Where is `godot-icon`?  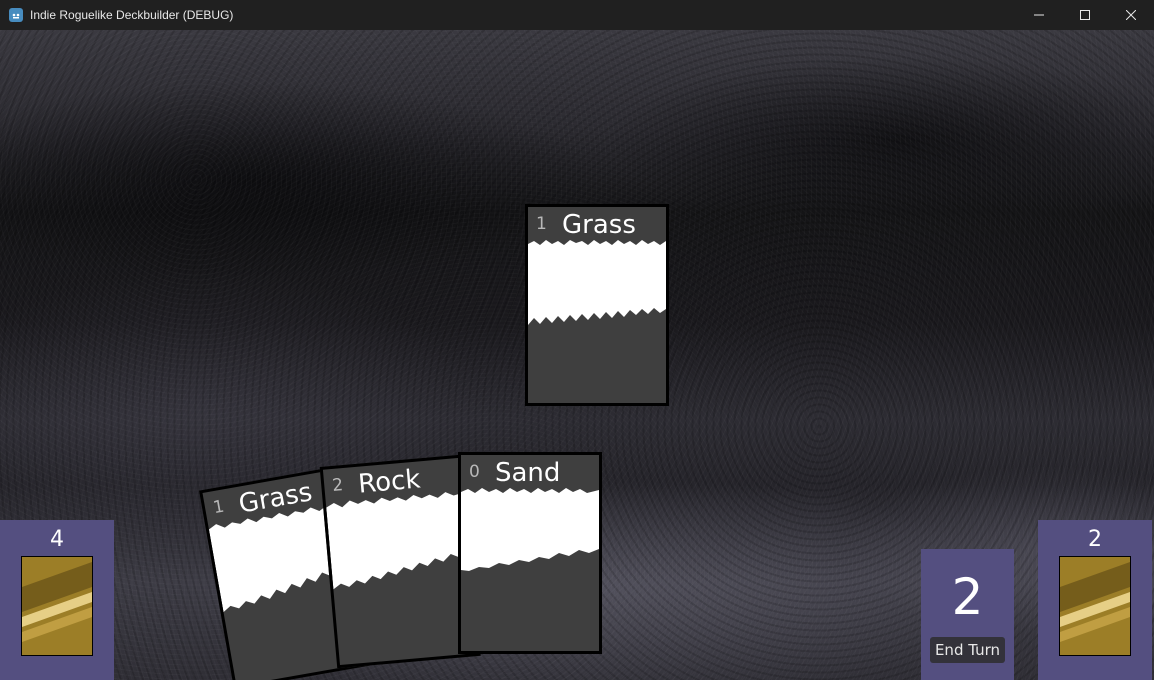 godot-icon is located at coordinates (16, 15).